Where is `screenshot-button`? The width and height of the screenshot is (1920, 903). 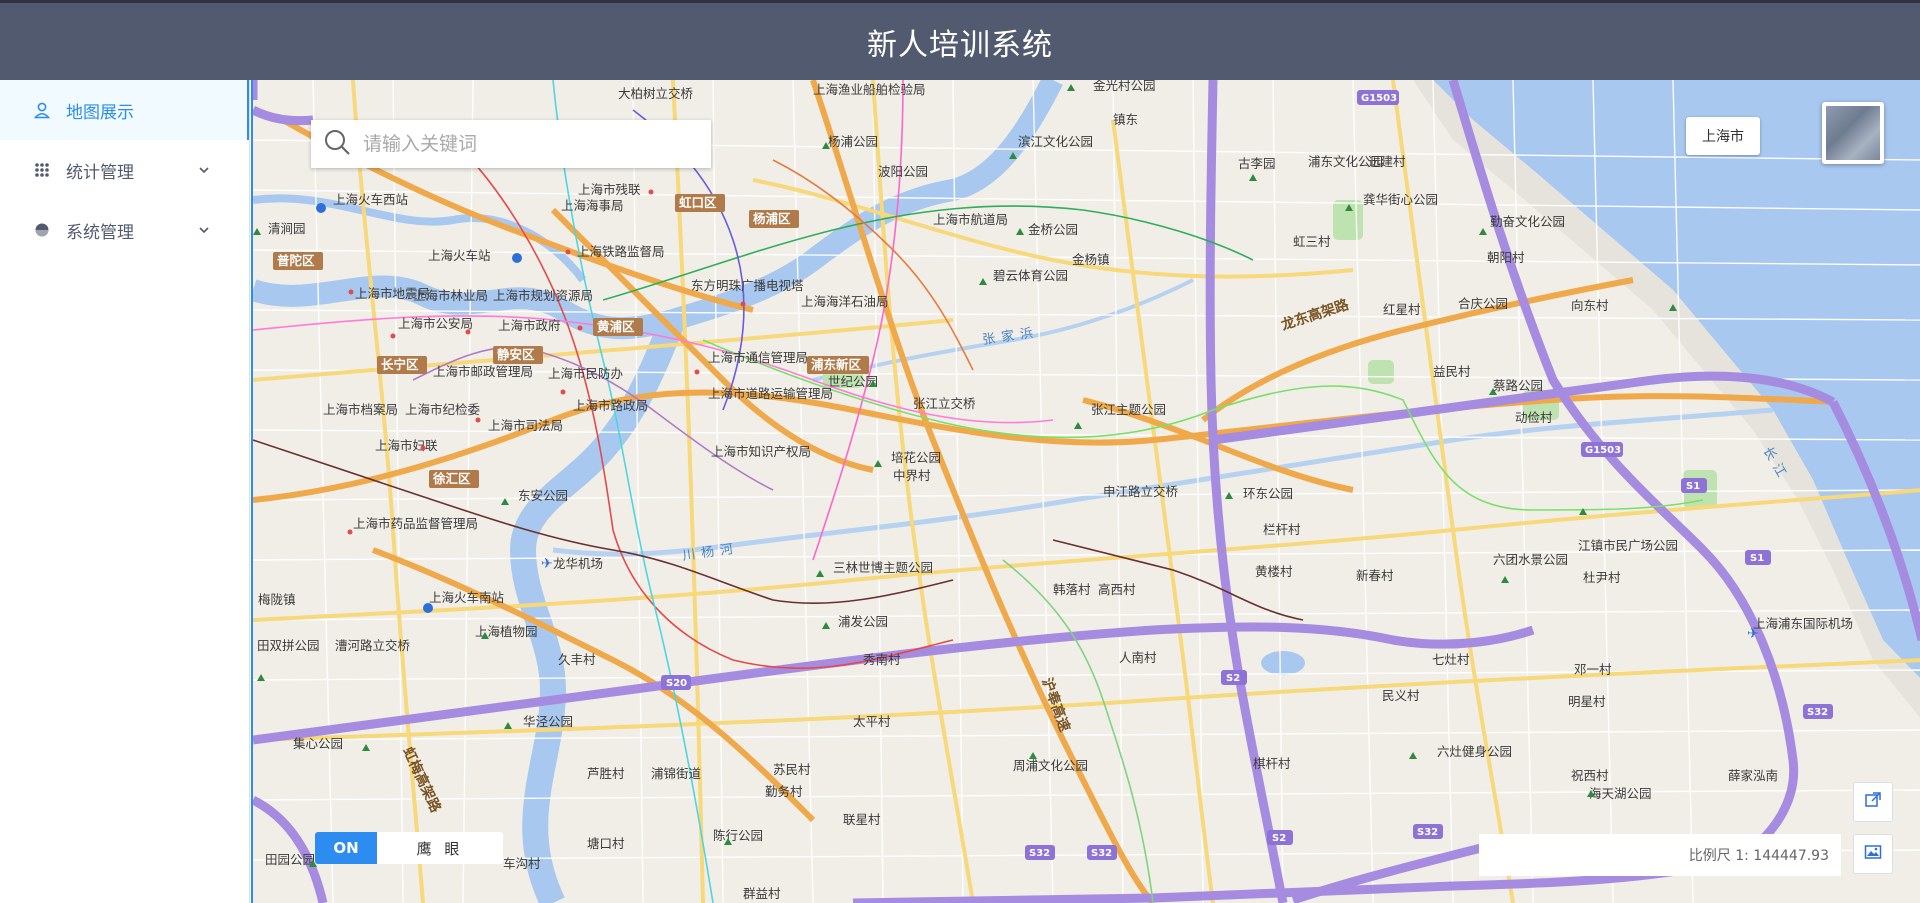
screenshot-button is located at coordinates (1873, 854).